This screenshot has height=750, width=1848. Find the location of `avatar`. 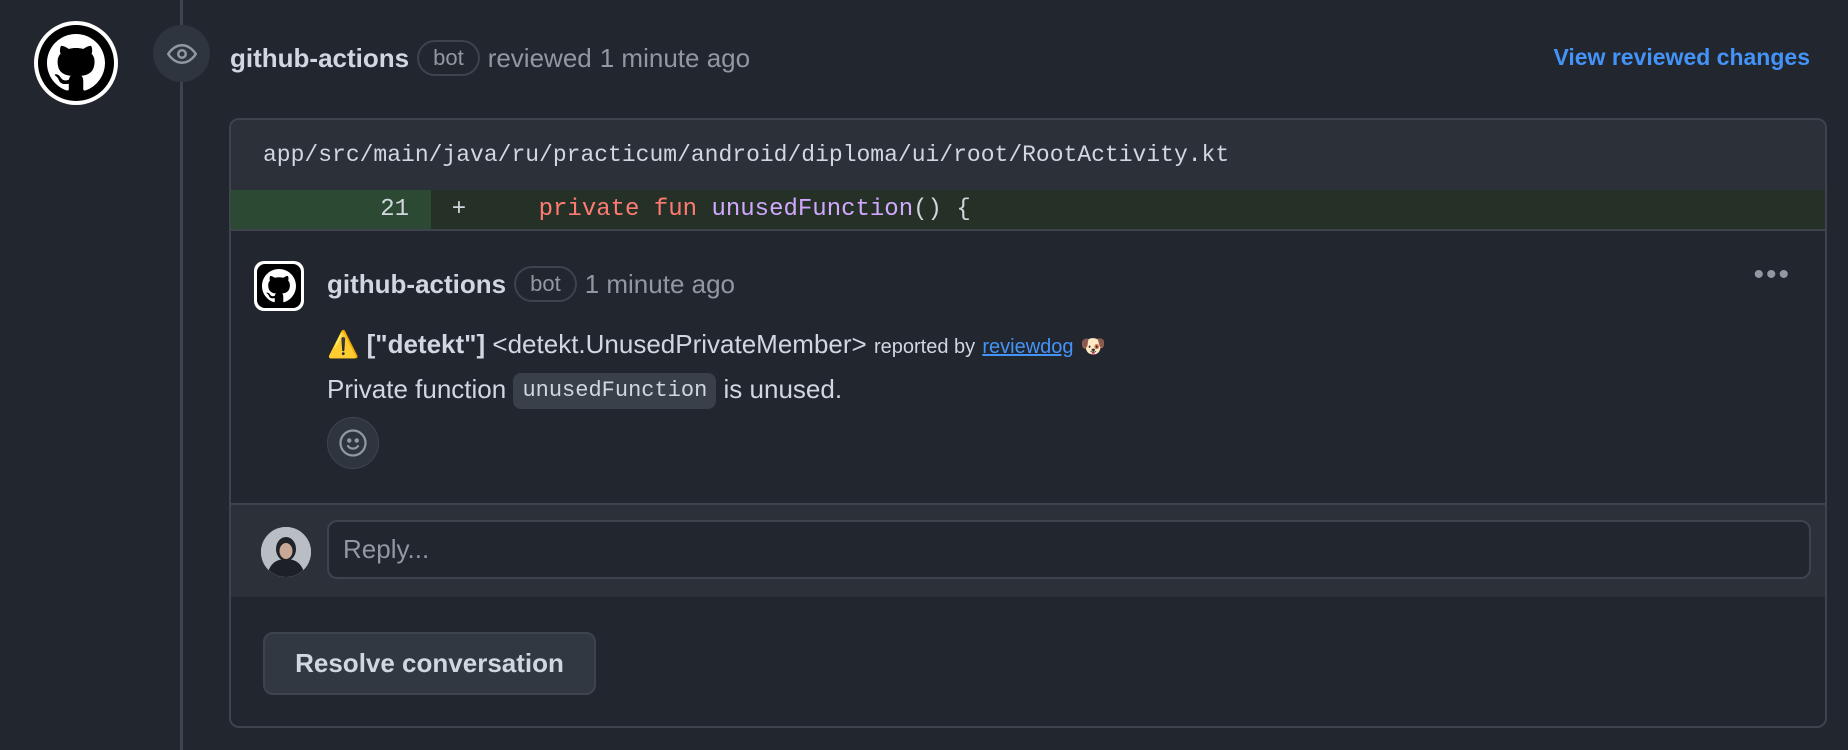

avatar is located at coordinates (76, 63).